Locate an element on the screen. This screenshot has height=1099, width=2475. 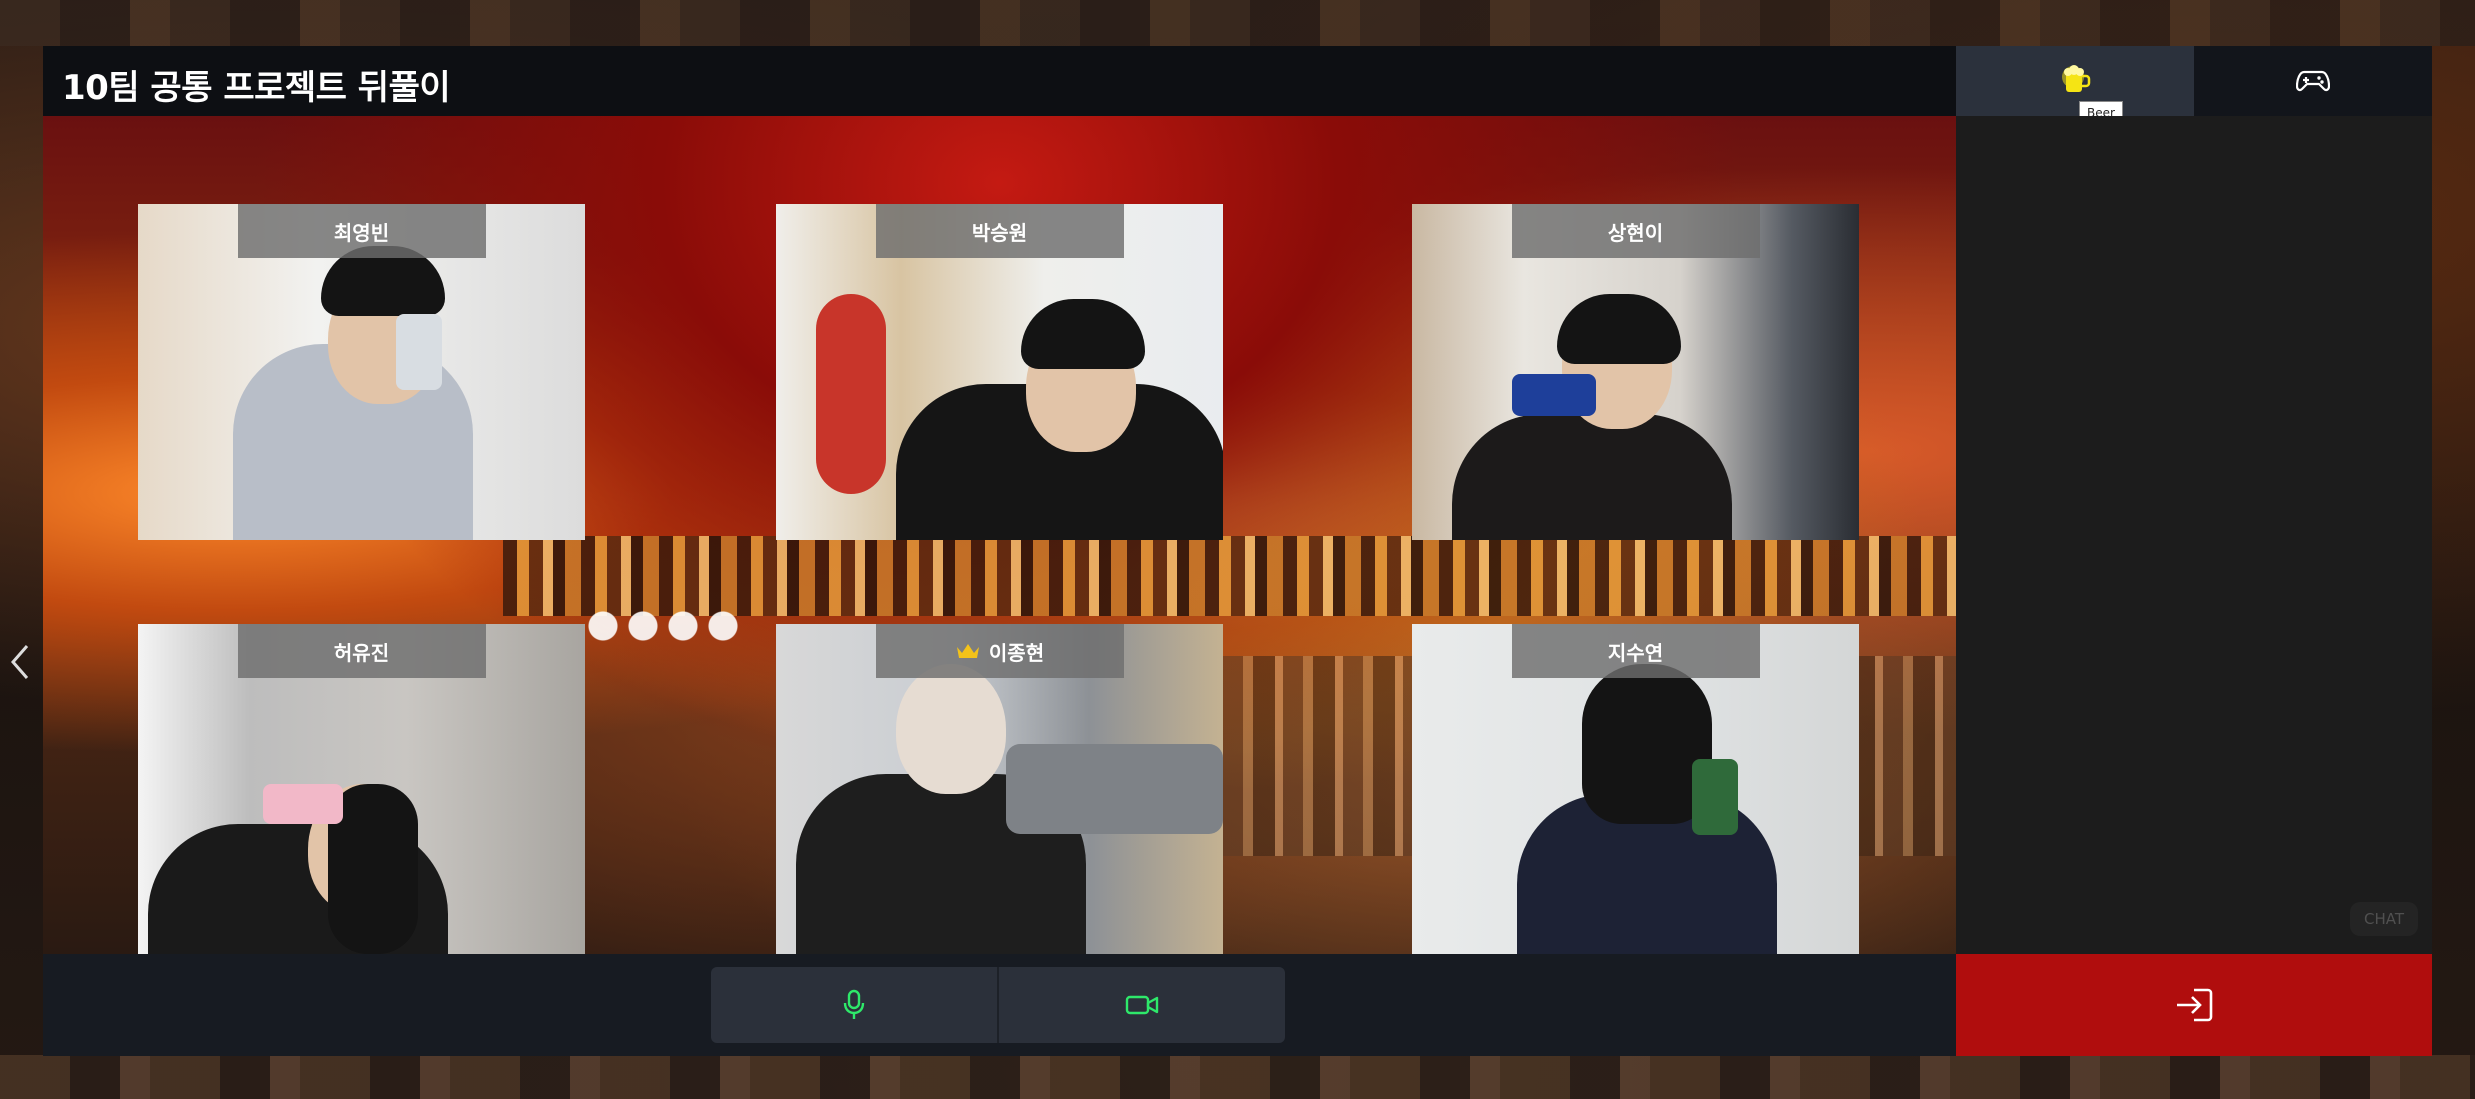
microphone-toggle-button is located at coordinates (855, 1005).